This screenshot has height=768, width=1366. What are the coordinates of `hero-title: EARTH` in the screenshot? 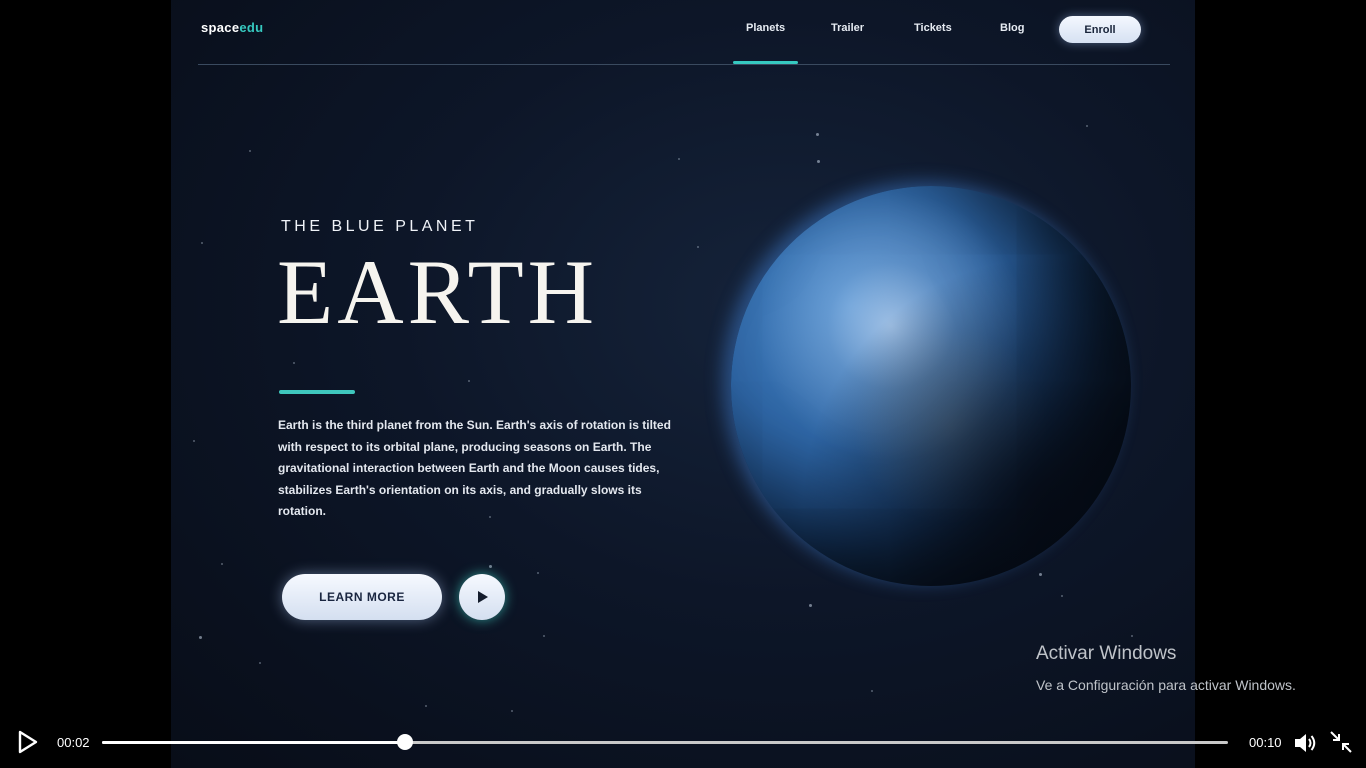 It's located at (438, 292).